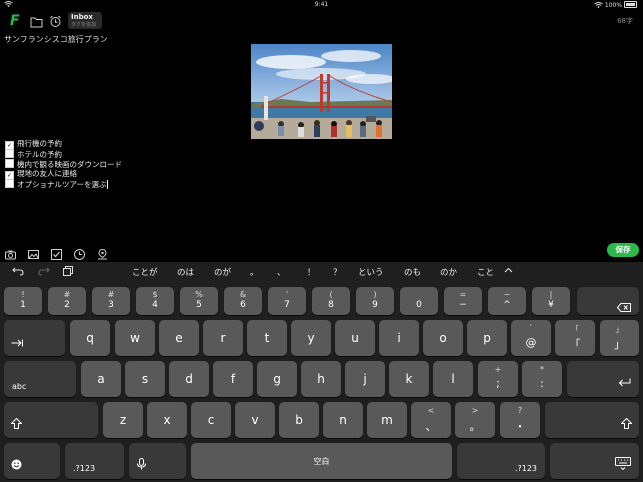 Image resolution: width=643 pixels, height=482 pixels. What do you see at coordinates (531, 338) in the screenshot?
I see `key: ` @` at bounding box center [531, 338].